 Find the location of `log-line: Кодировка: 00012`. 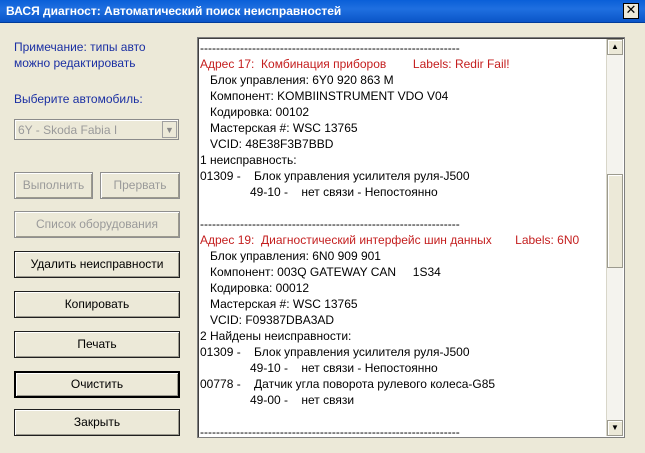

log-line: Кодировка: 00012 is located at coordinates (255, 288).